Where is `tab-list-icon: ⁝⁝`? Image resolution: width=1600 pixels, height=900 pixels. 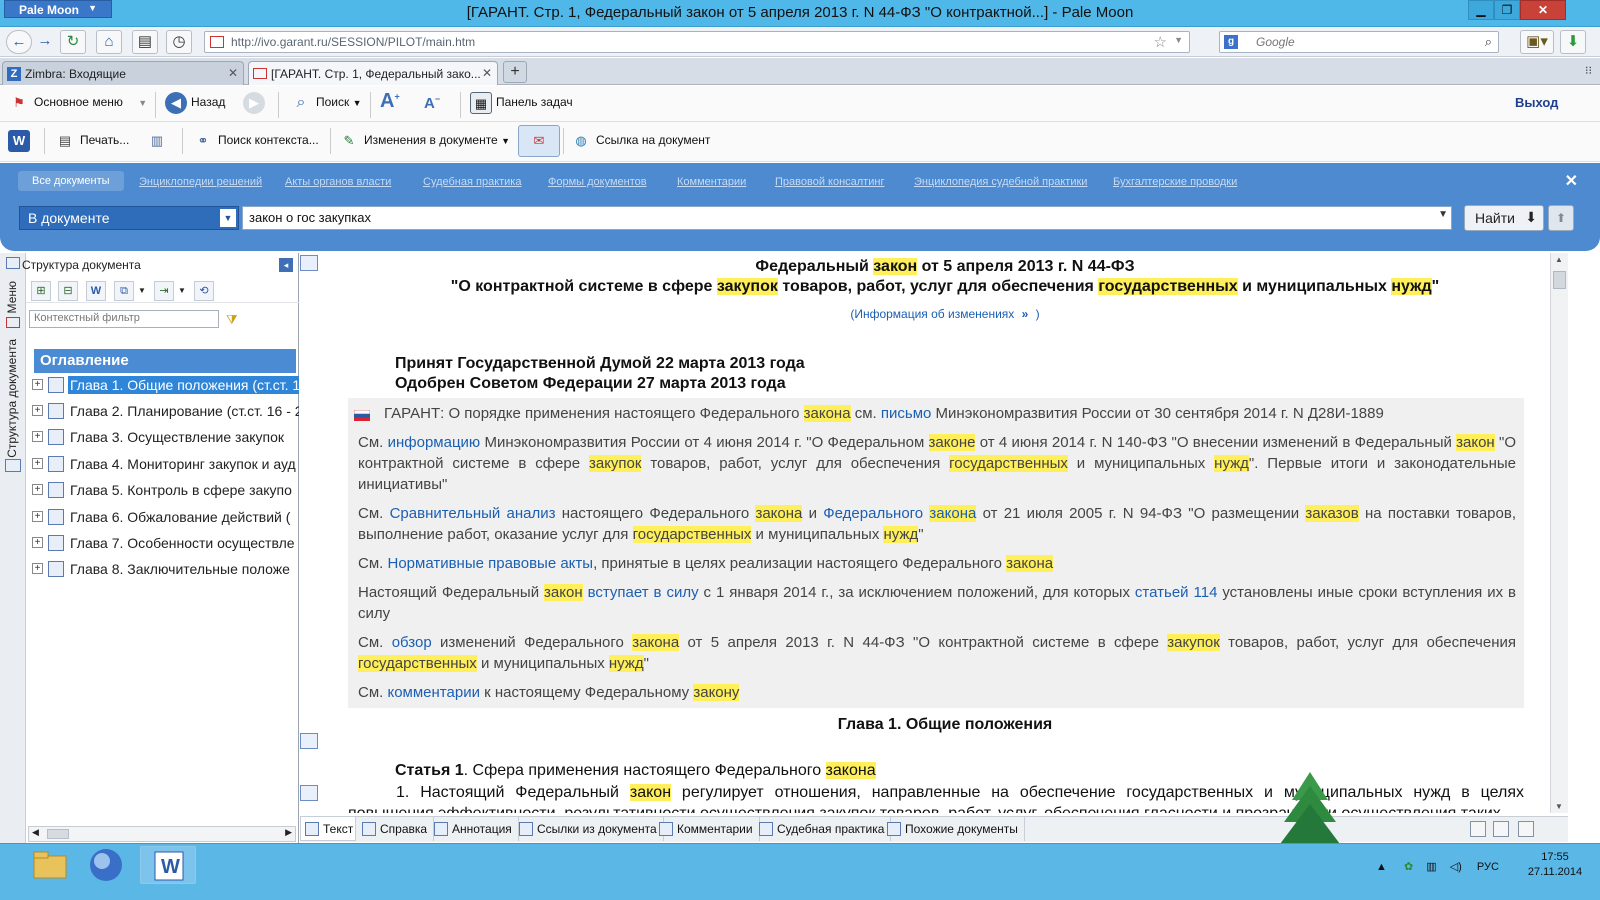
tab-list-icon: ⁝⁝ is located at coordinates (1588, 70).